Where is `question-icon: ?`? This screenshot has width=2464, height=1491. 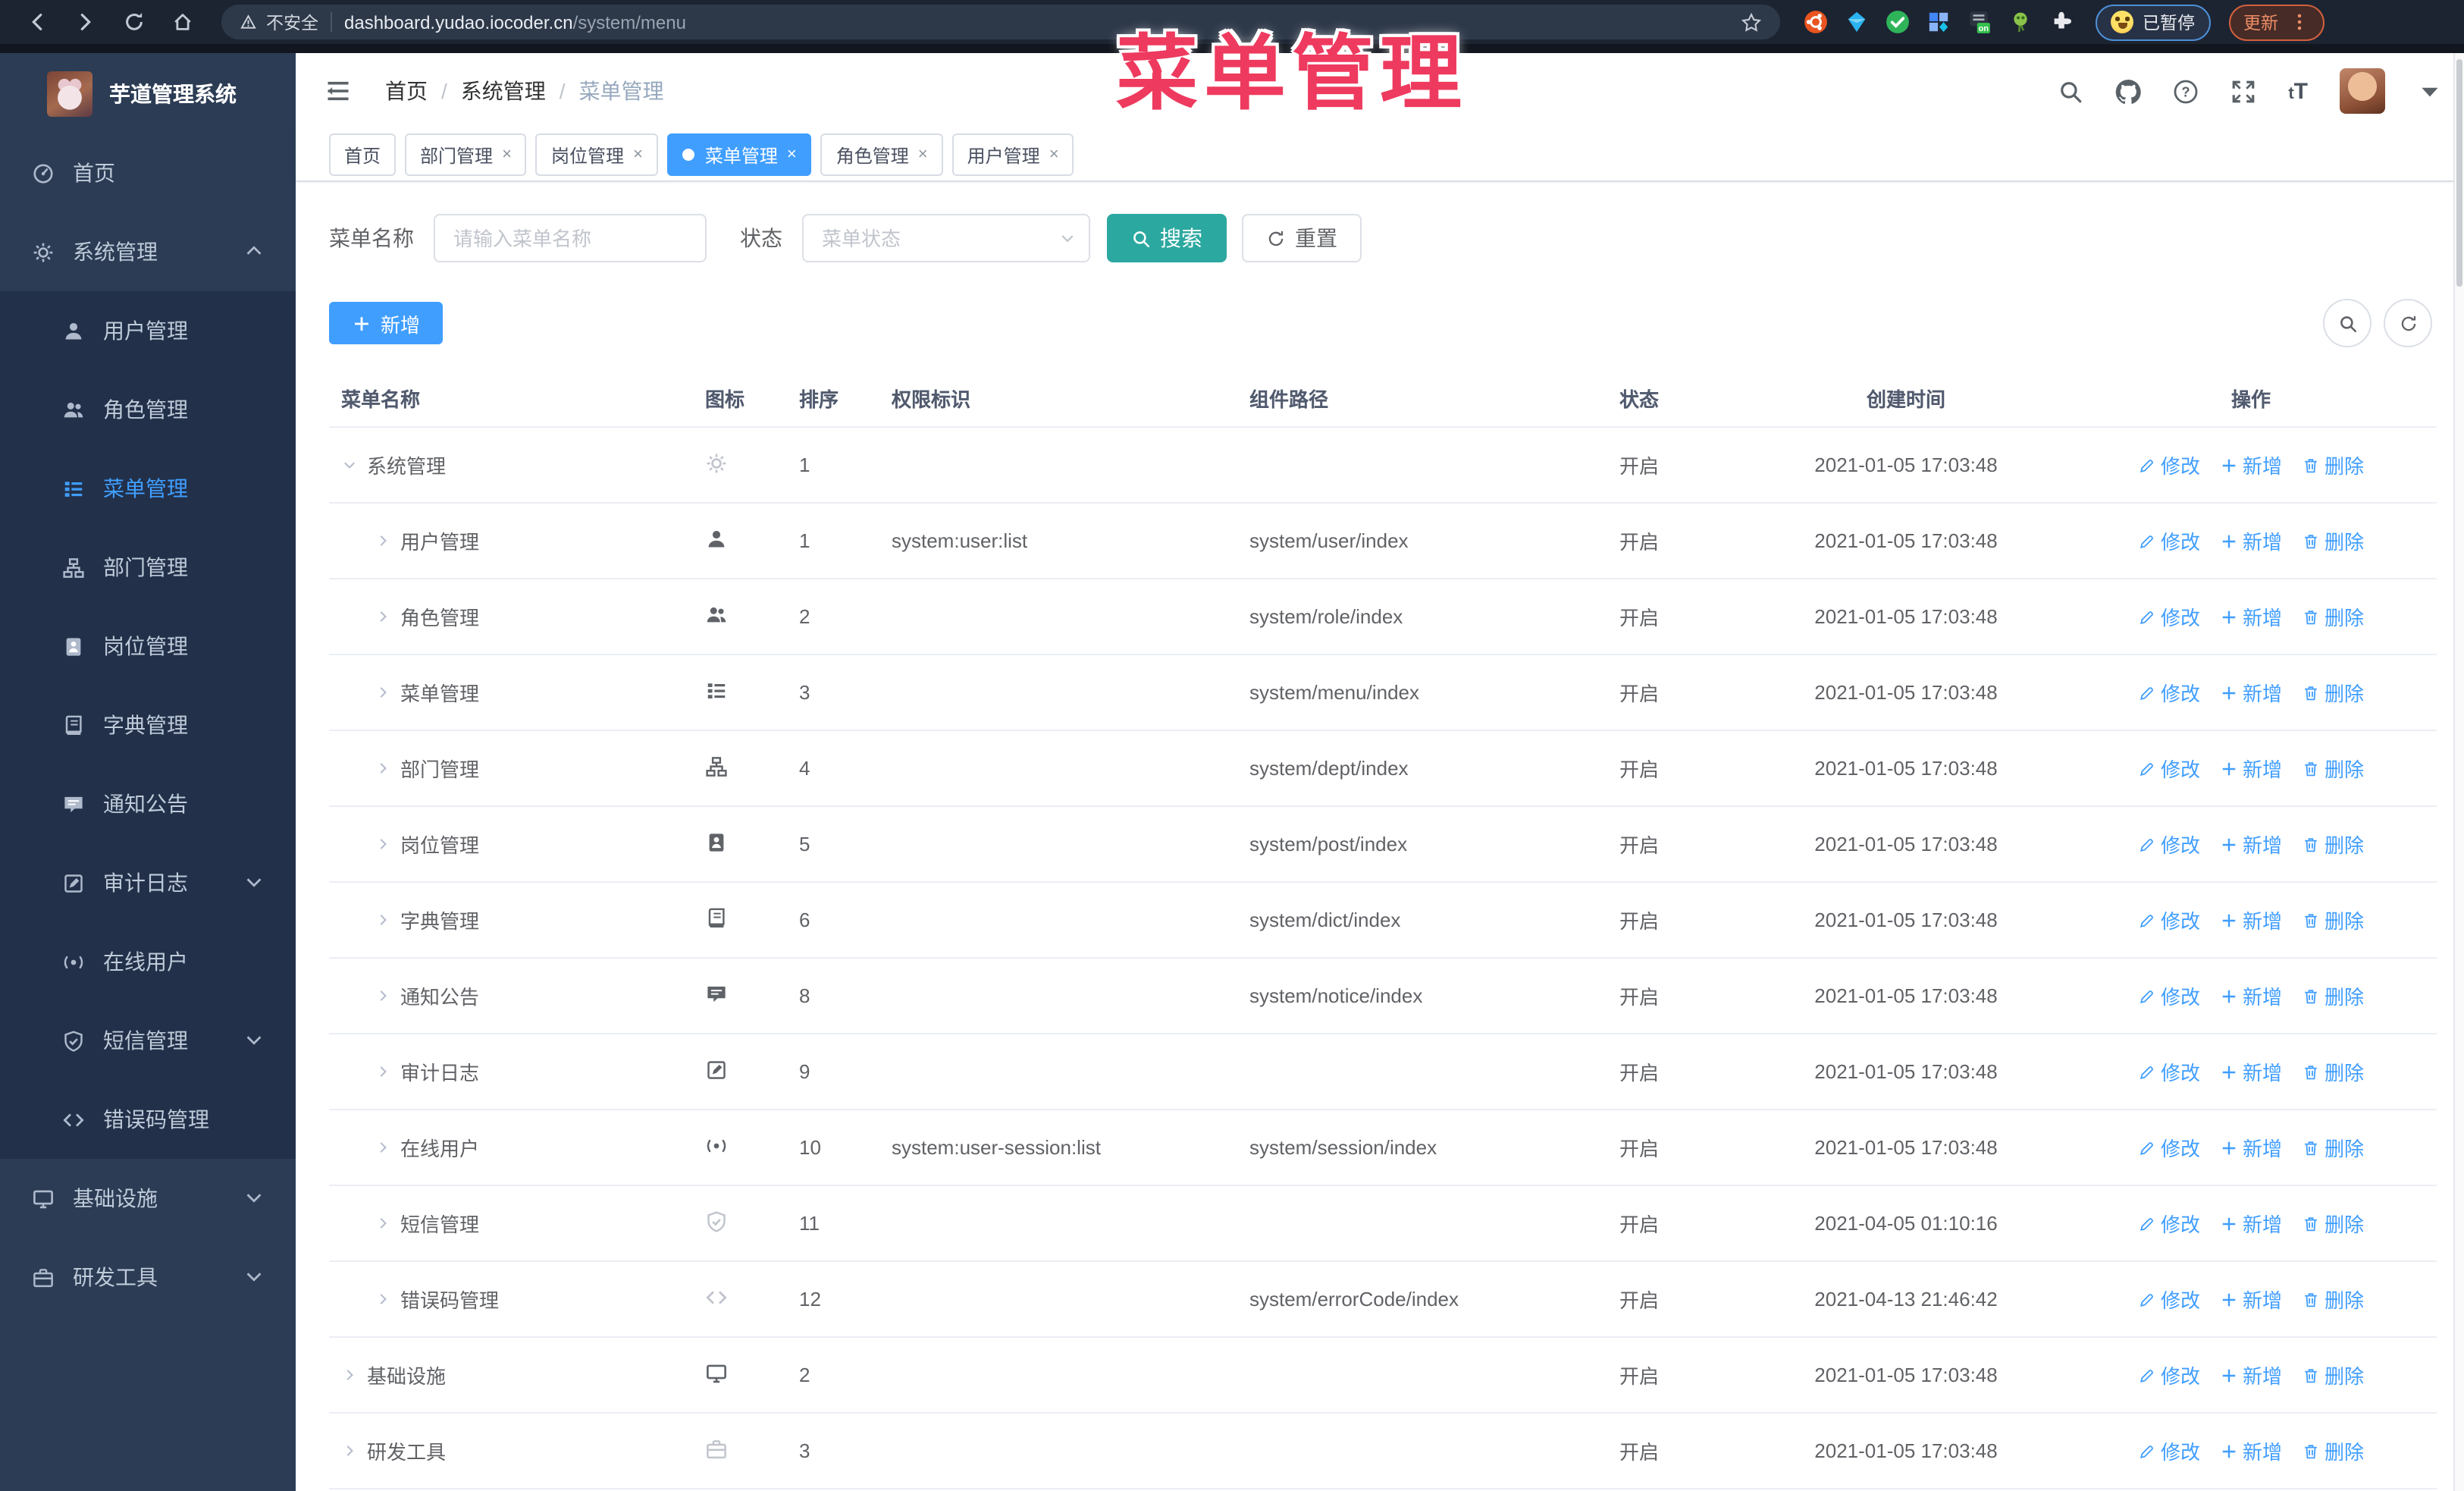 question-icon: ? is located at coordinates (2186, 91).